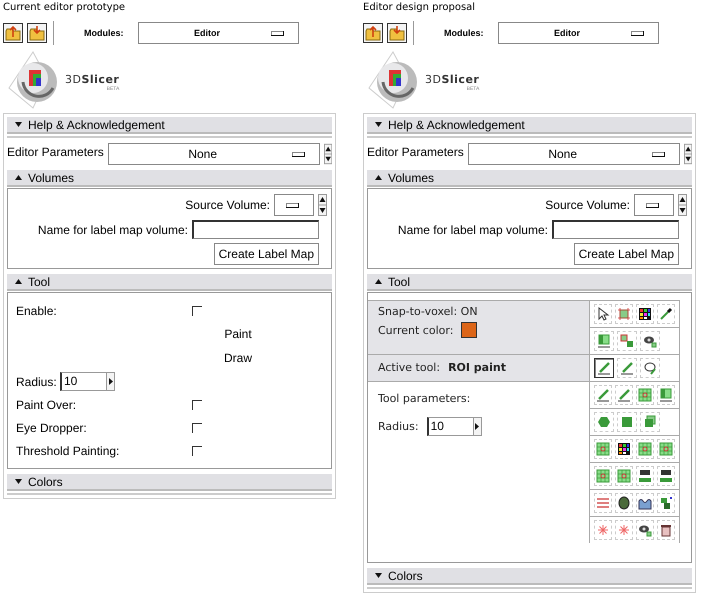 This screenshot has width=701, height=599. Describe the element at coordinates (477, 367) in the screenshot. I see `active-tool-name: ROI paint` at that location.